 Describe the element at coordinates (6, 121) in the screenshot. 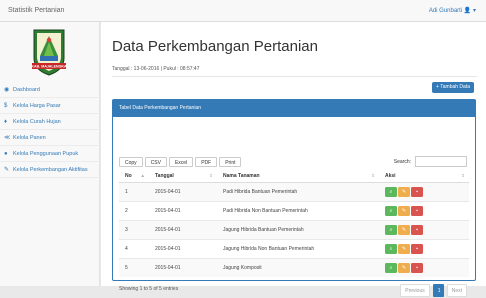

I see `tint-icon: ♦` at that location.